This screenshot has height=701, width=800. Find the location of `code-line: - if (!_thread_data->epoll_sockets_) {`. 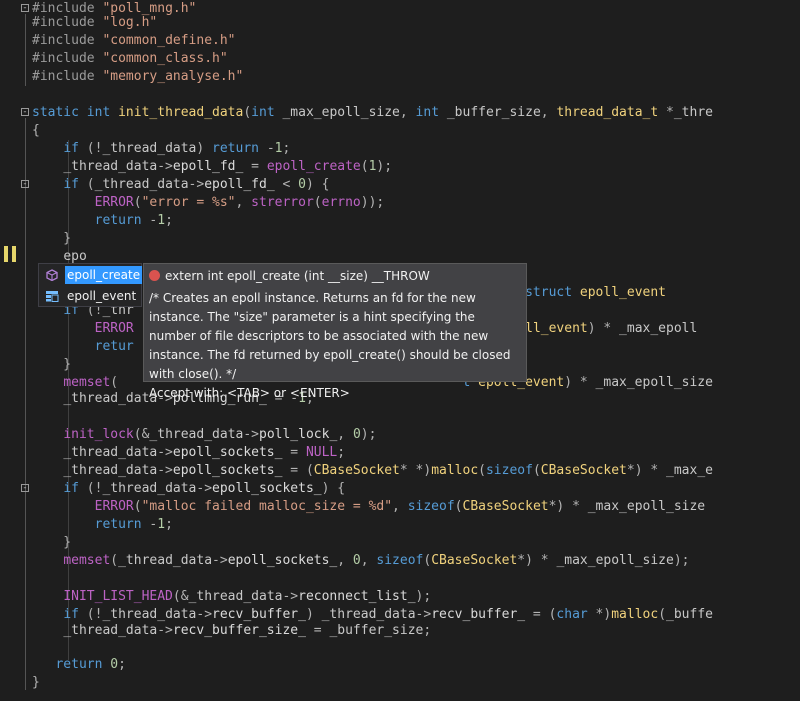

code-line: - if (!_thread_data->epoll_sockets_) { is located at coordinates (400, 489).